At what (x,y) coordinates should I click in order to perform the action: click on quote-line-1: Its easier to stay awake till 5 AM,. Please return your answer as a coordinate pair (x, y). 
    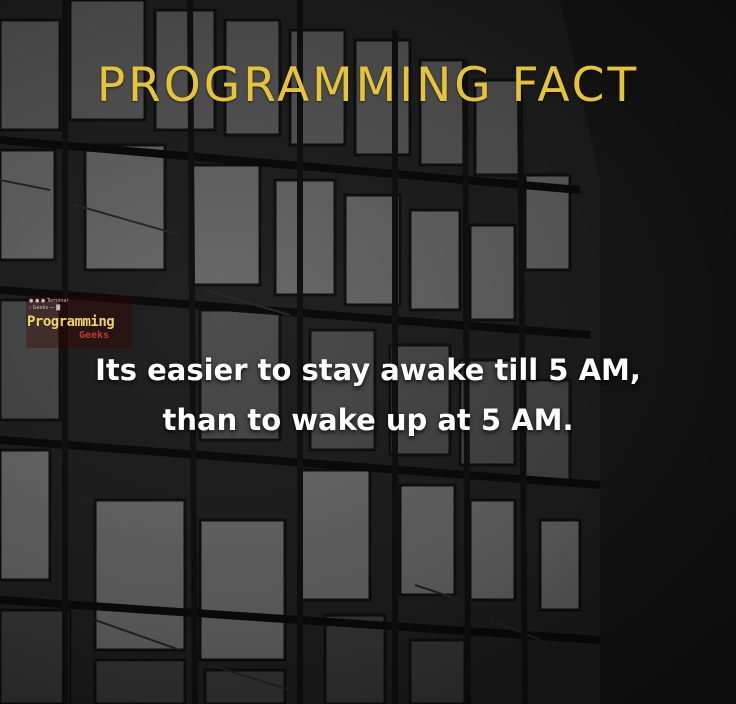
    Looking at the image, I should click on (368, 370).